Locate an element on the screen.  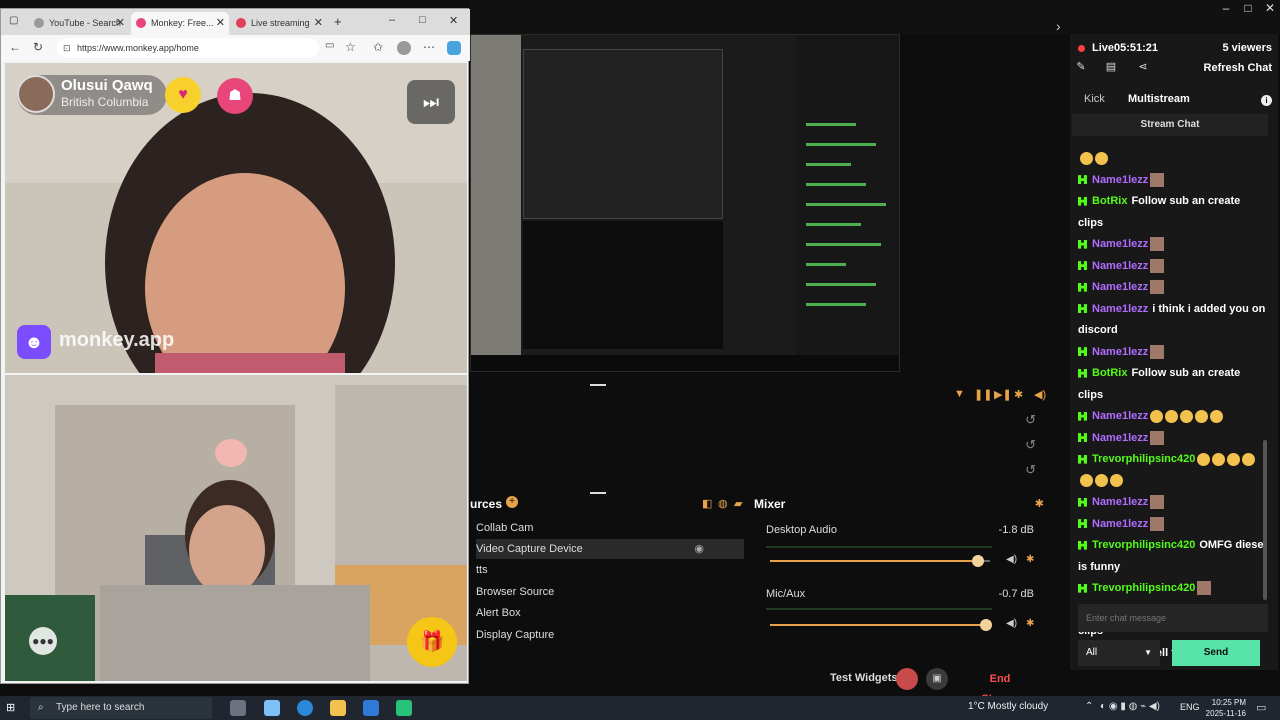
source-item: Browser Source is located at coordinates (610, 592).